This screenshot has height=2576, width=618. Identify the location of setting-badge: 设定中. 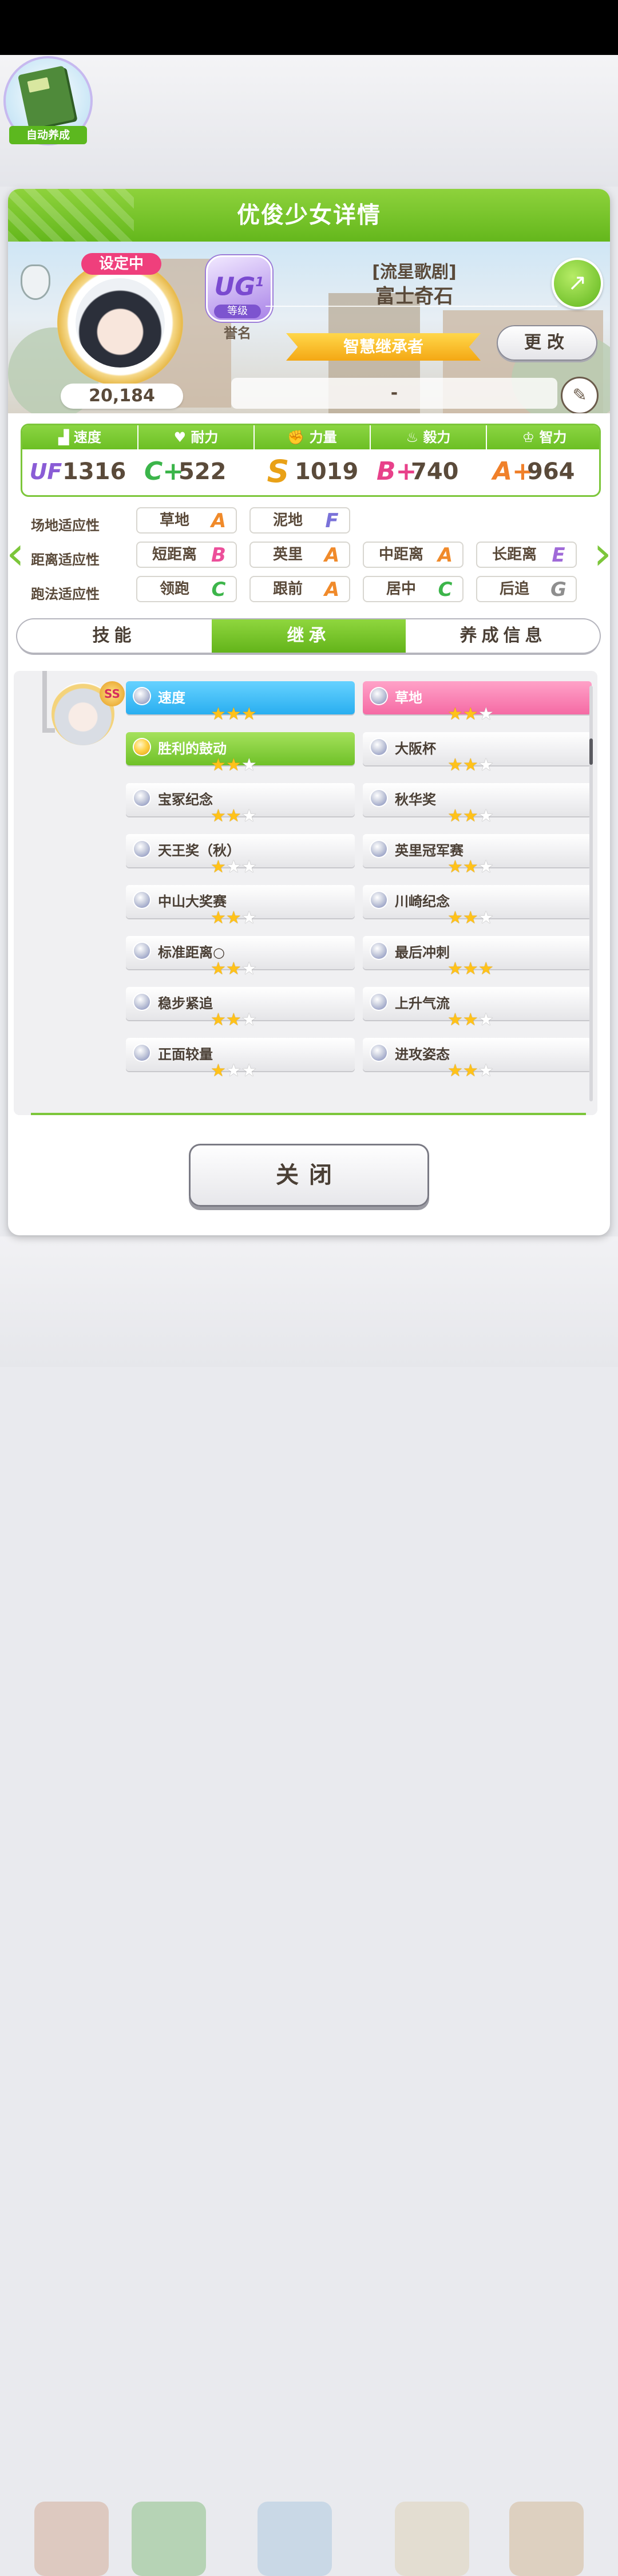
(121, 264).